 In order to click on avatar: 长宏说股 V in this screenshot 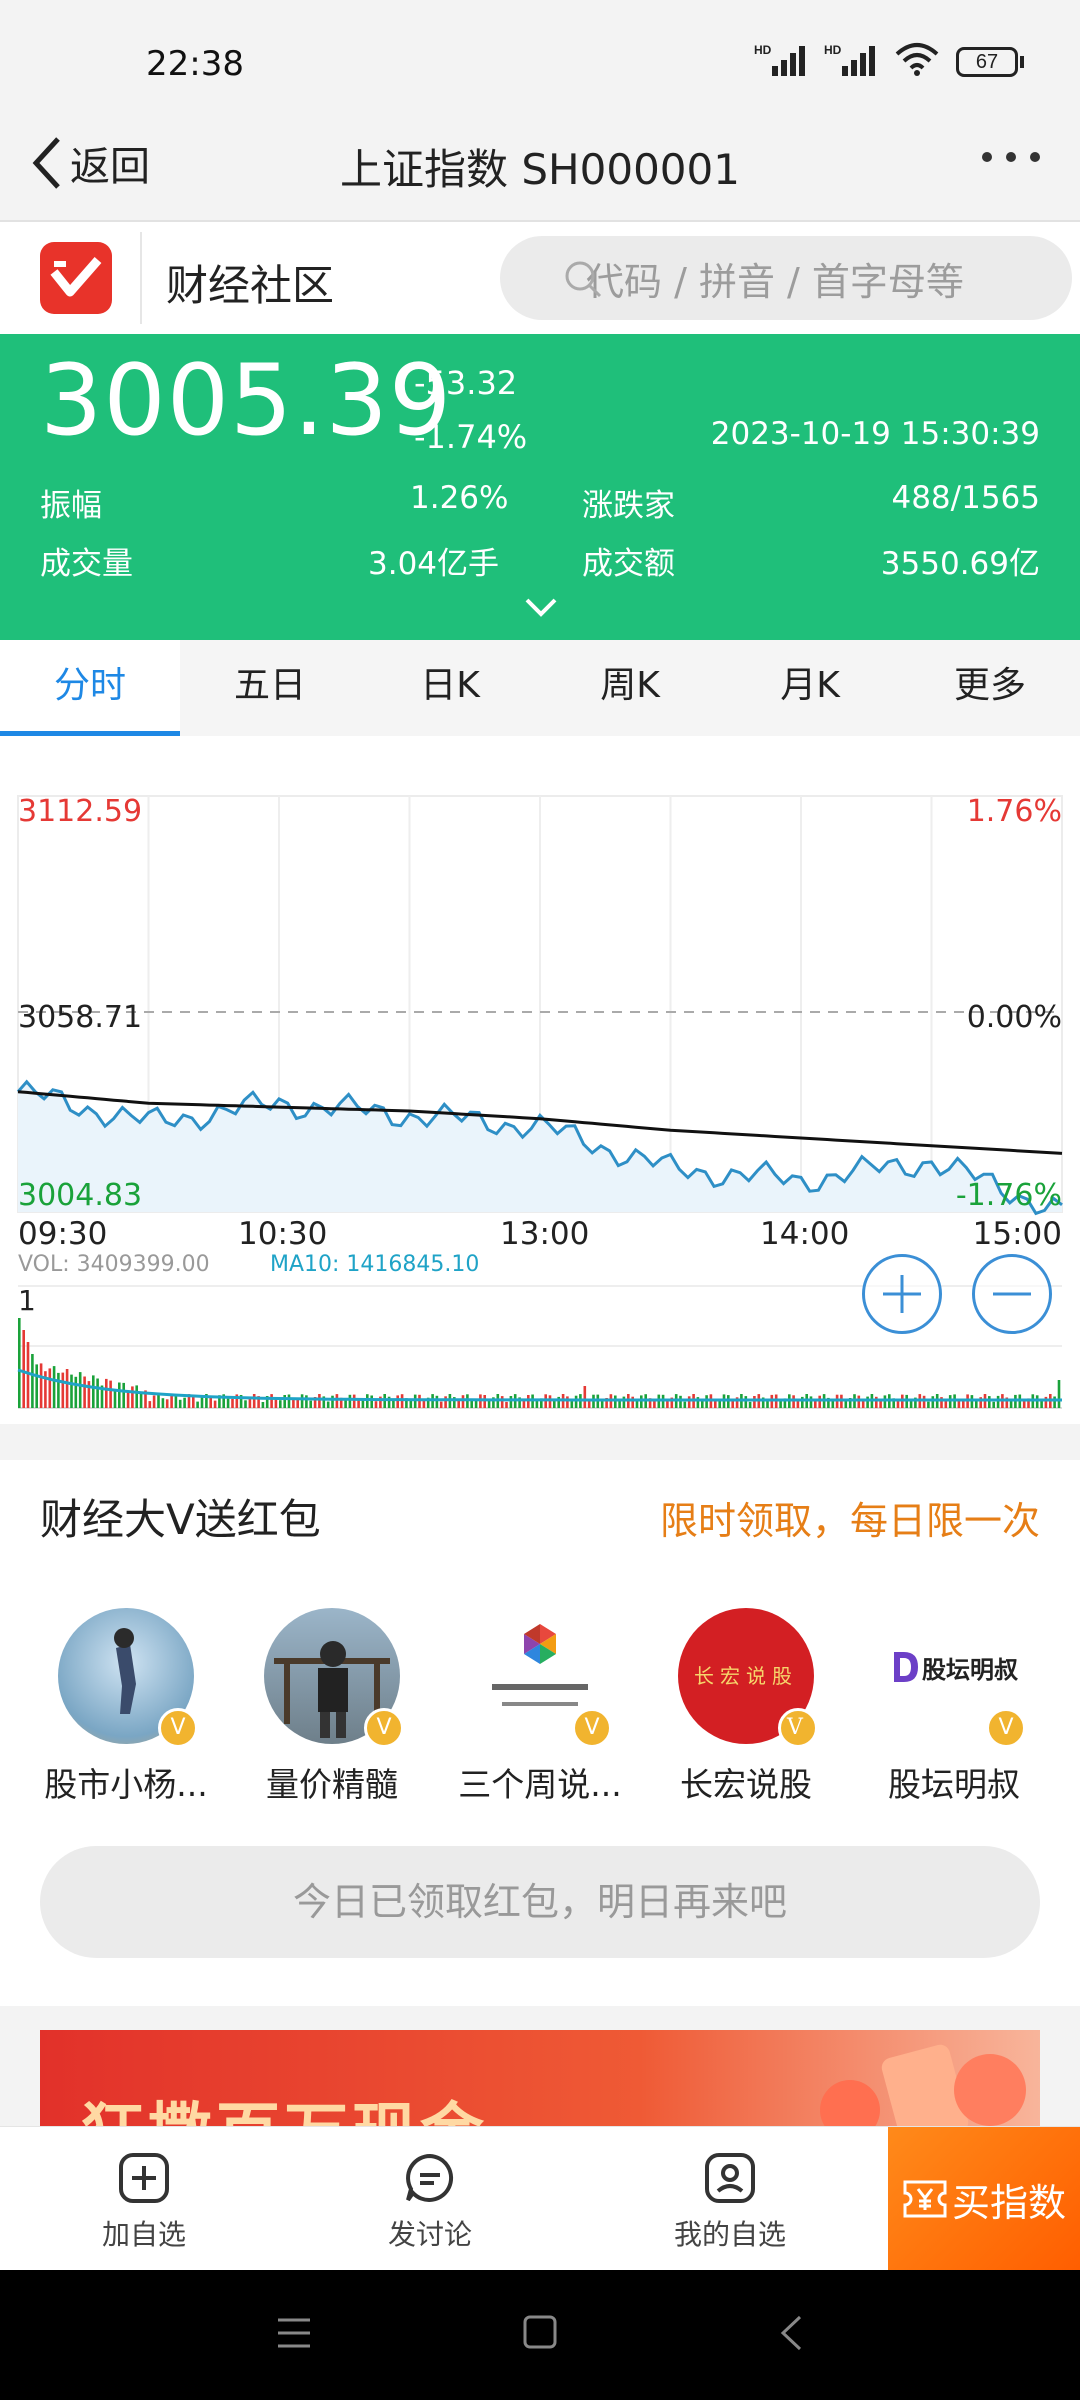, I will do `click(748, 1678)`.